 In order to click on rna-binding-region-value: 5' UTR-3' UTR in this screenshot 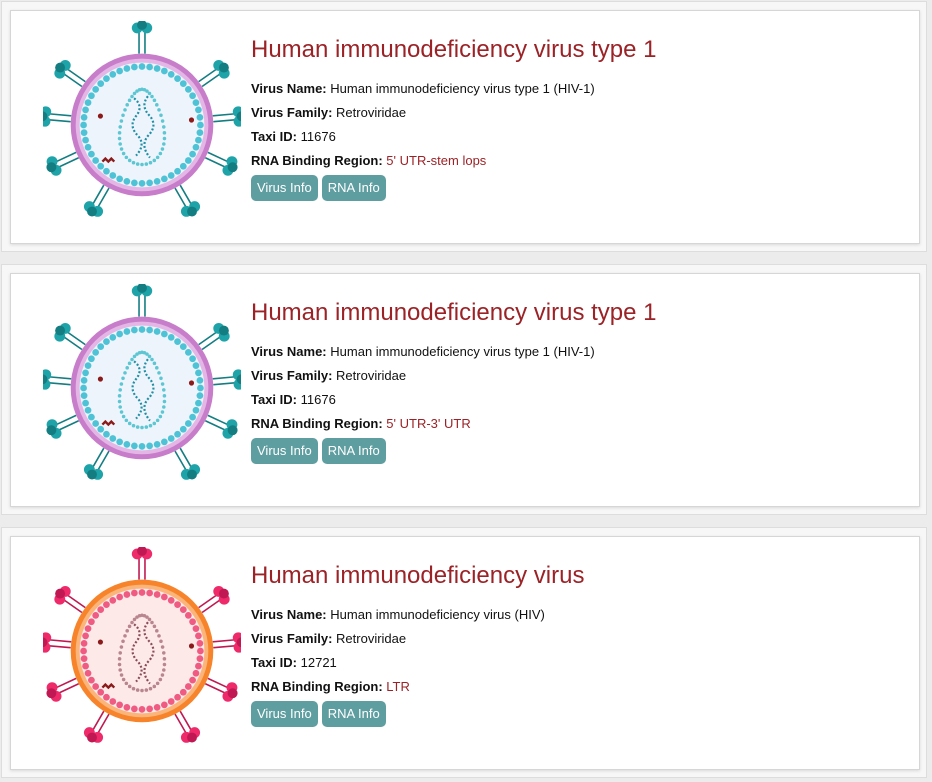, I will do `click(428, 423)`.